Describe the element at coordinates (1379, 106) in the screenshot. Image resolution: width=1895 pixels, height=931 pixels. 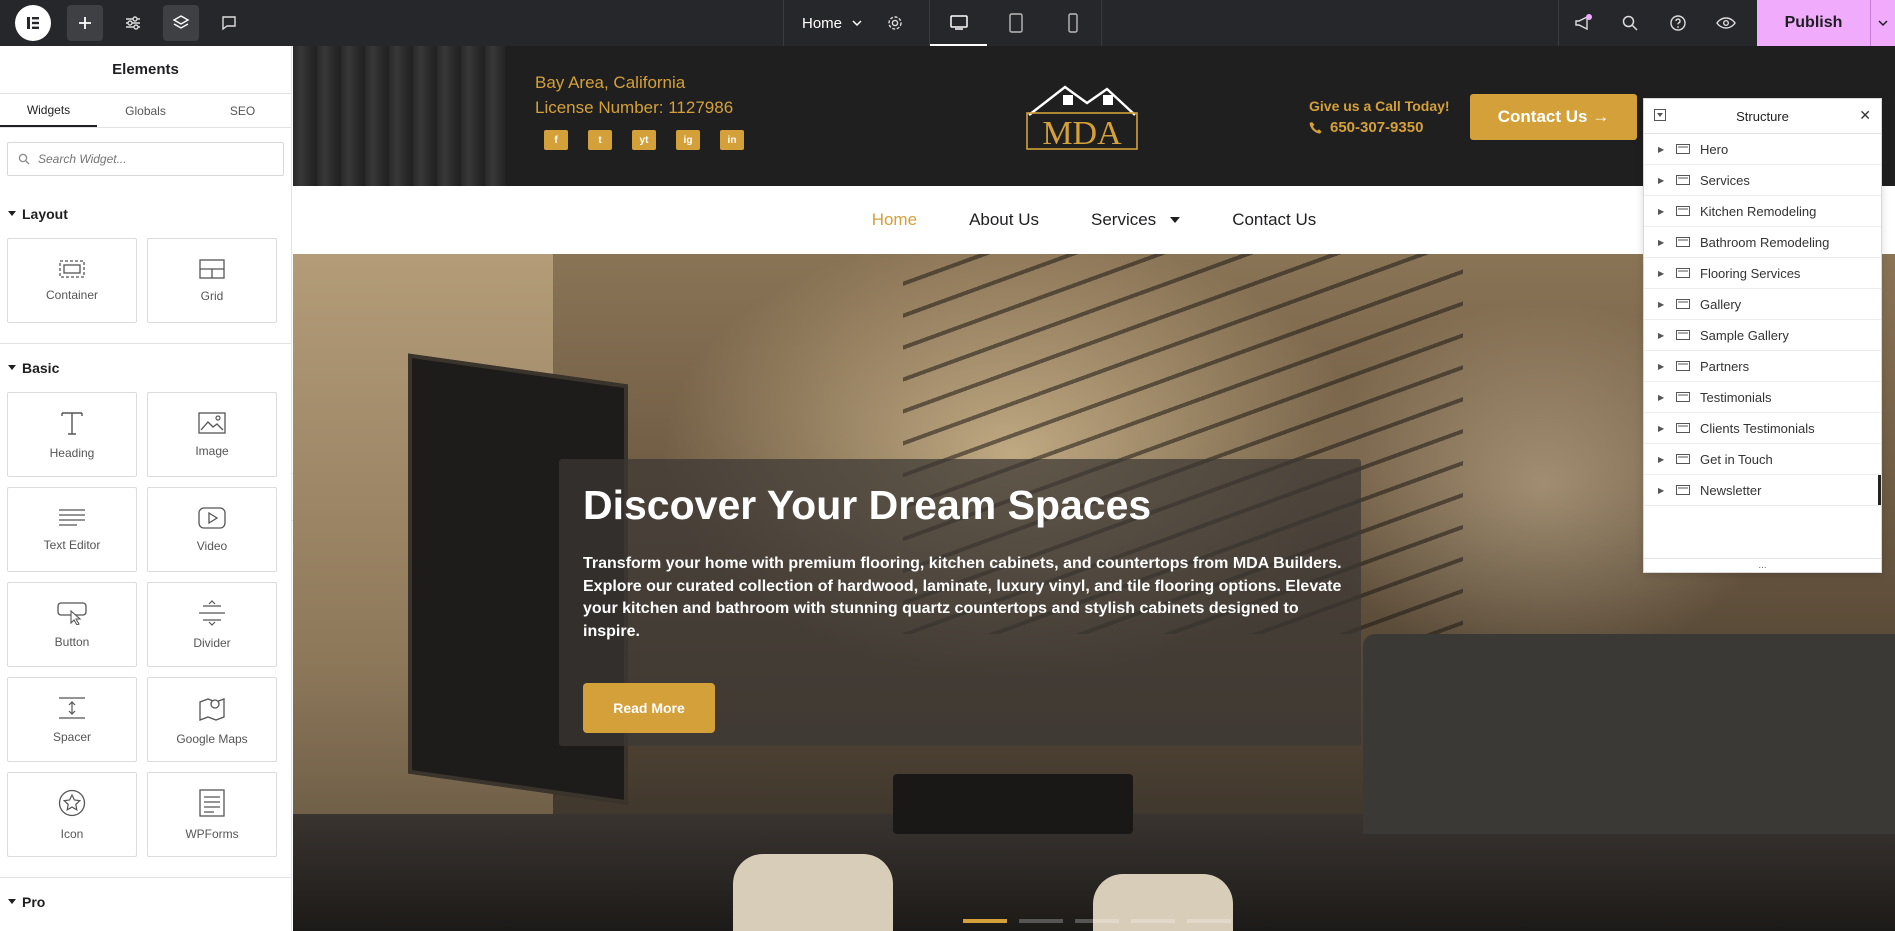
I see `call-label: Give us a Call Today!` at that location.